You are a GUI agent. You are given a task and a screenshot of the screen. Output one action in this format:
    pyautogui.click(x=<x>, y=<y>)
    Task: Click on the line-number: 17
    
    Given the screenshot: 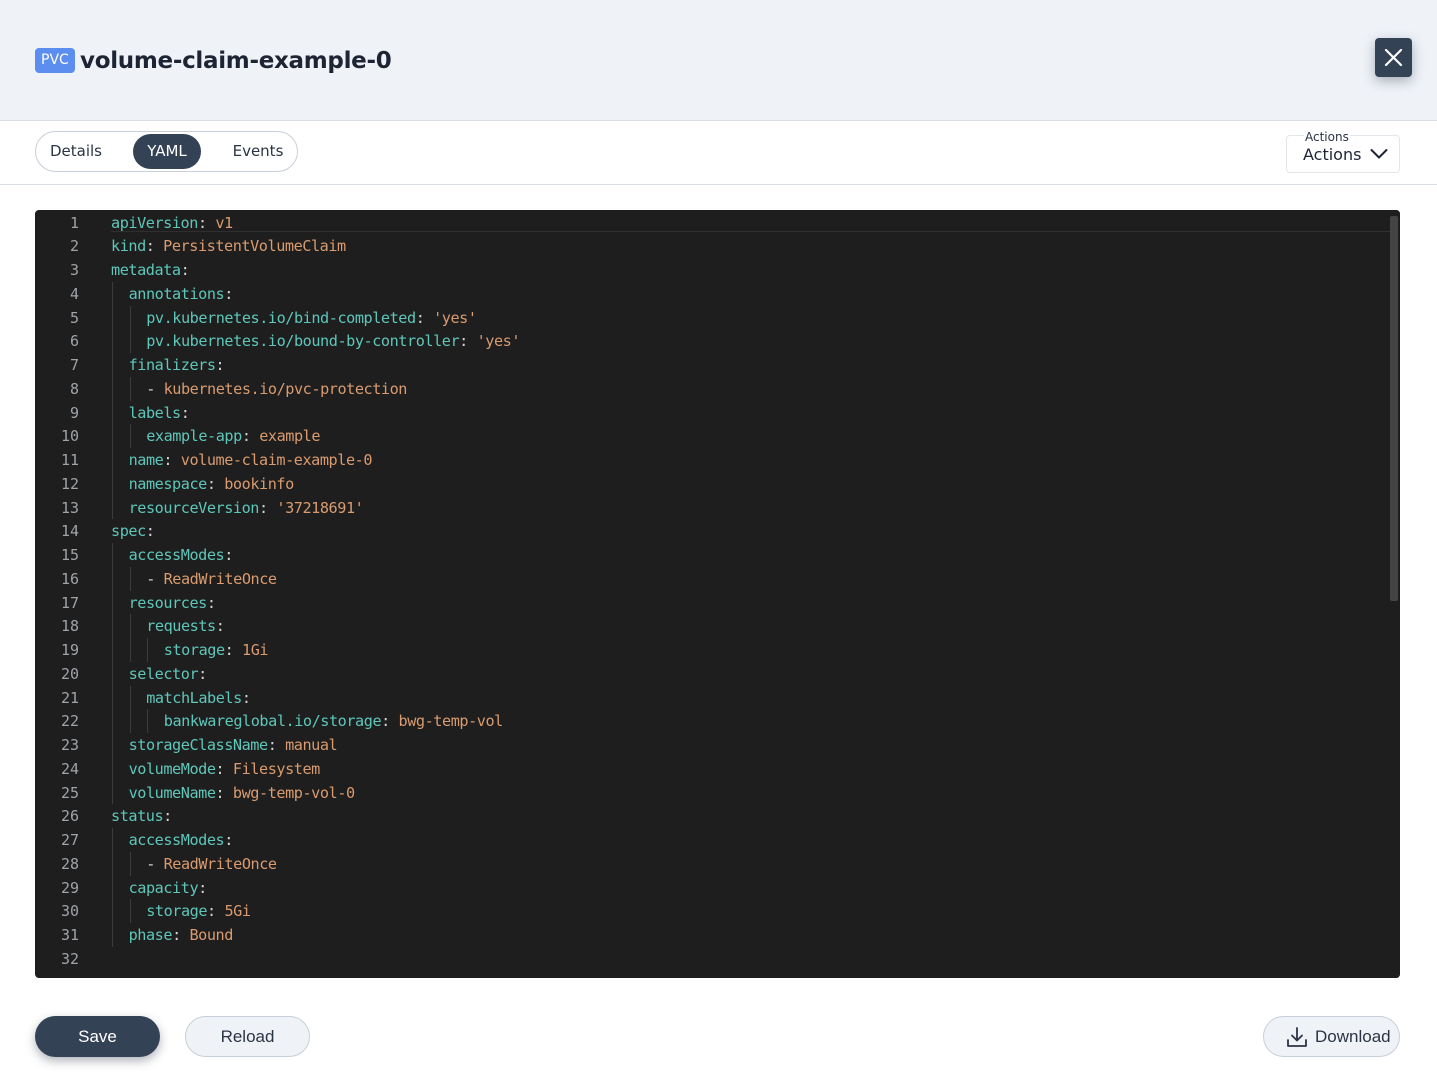 What is the action you would take?
    pyautogui.click(x=69, y=602)
    